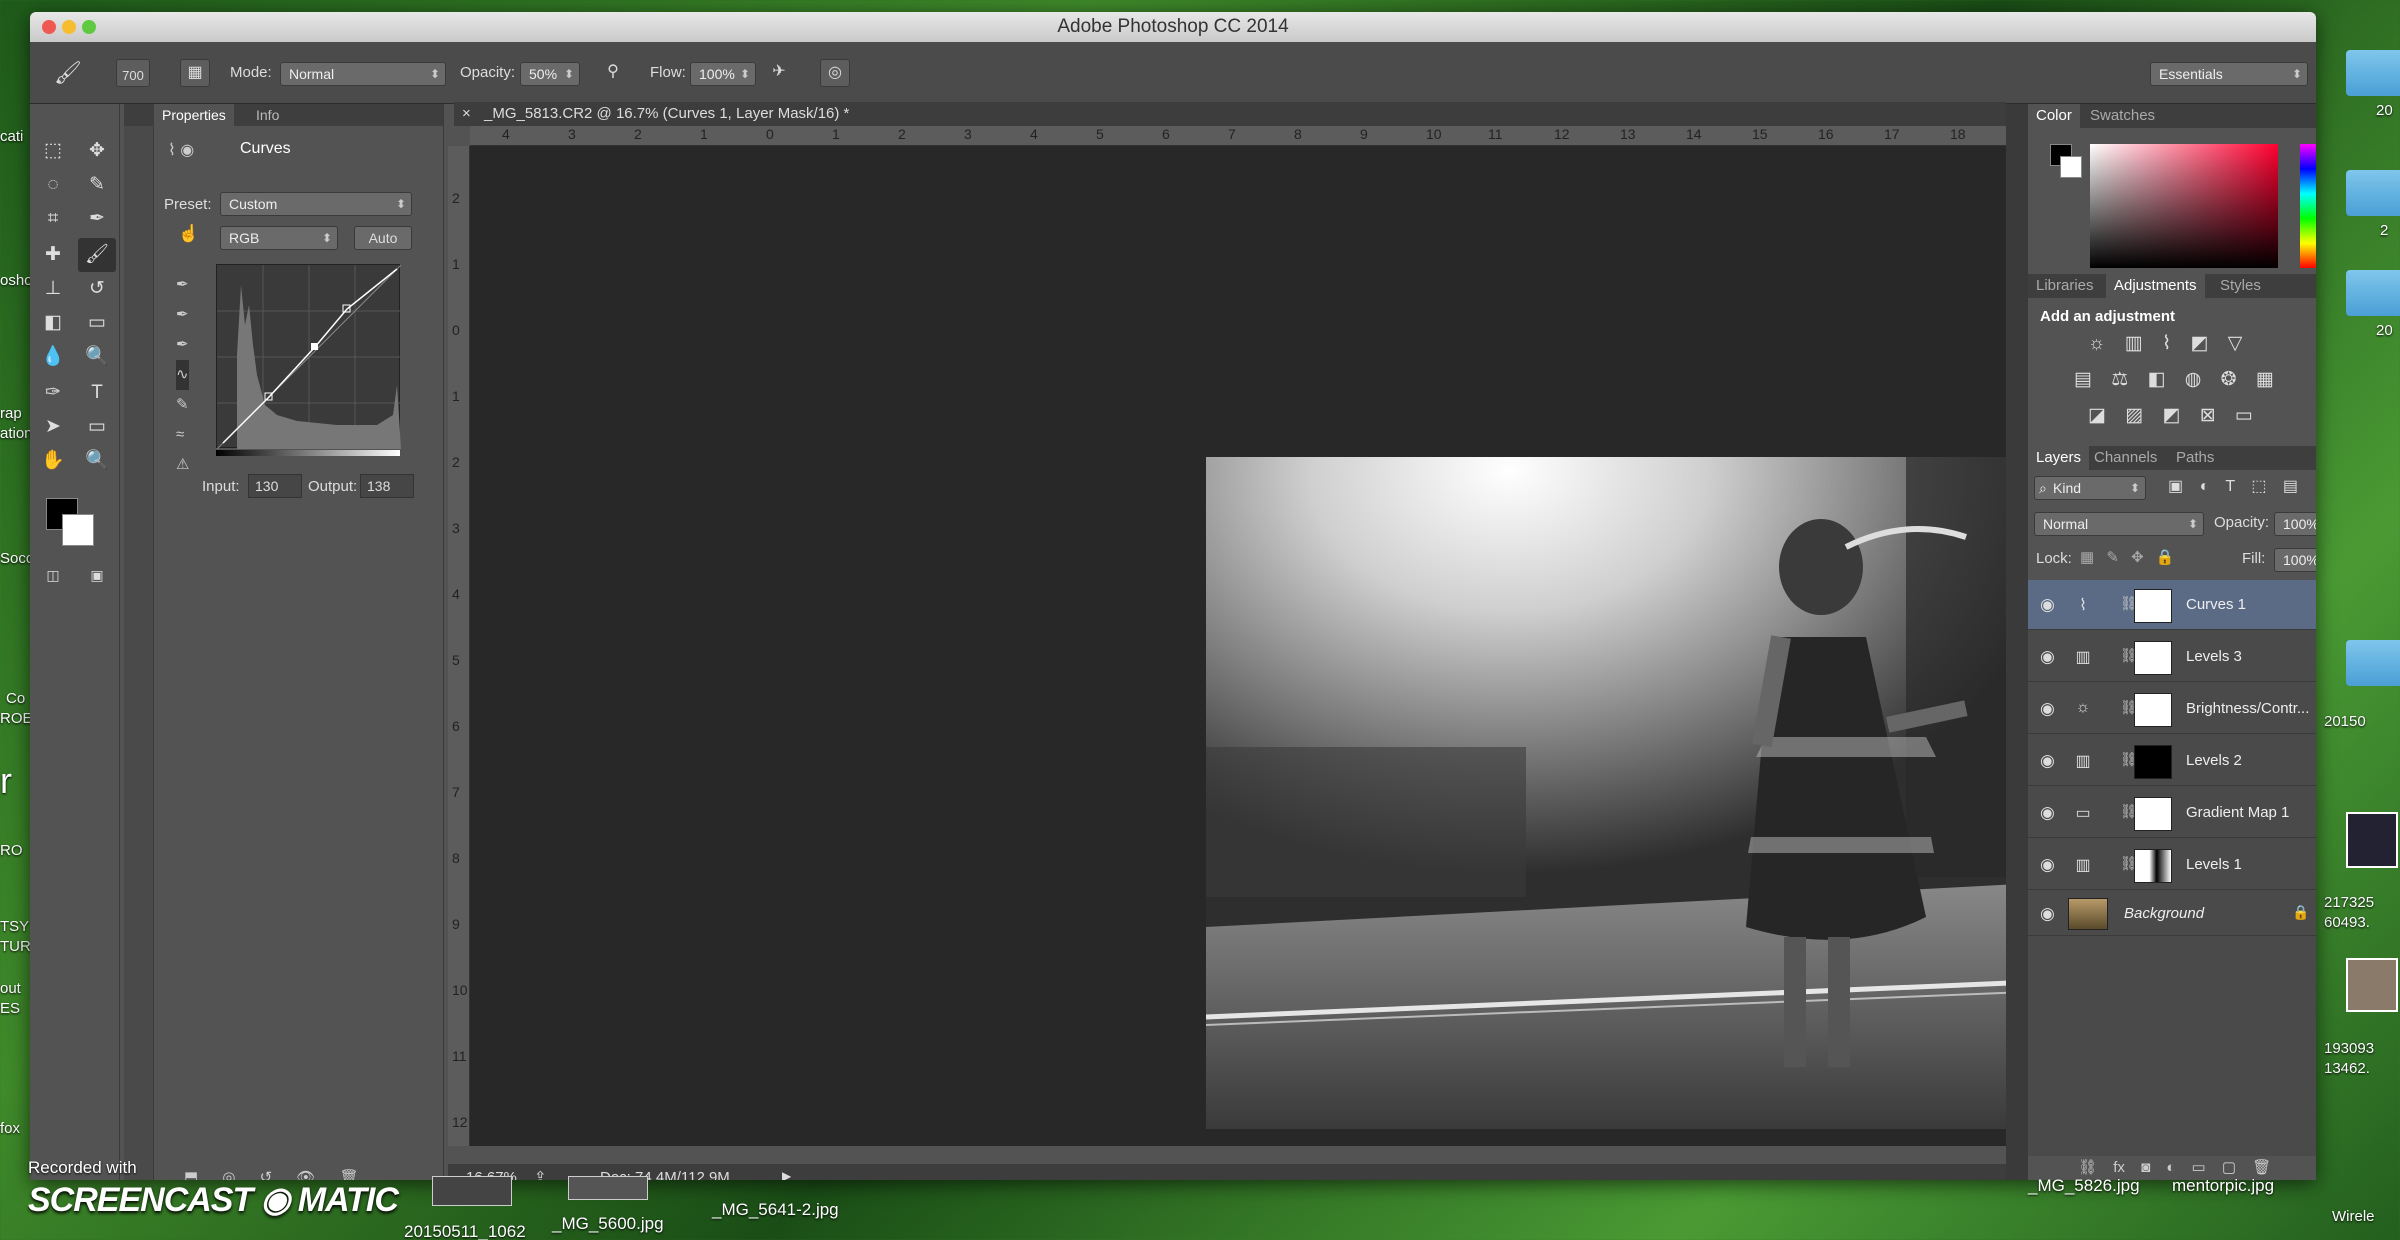  I want to click on color-lookup-icon: ▦, so click(2265, 379).